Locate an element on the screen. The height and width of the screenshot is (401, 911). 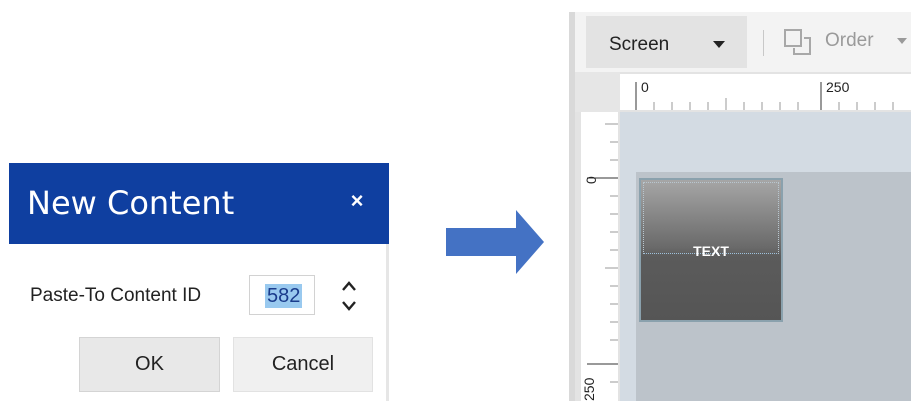
text-content-widget: TEXT is located at coordinates (711, 250).